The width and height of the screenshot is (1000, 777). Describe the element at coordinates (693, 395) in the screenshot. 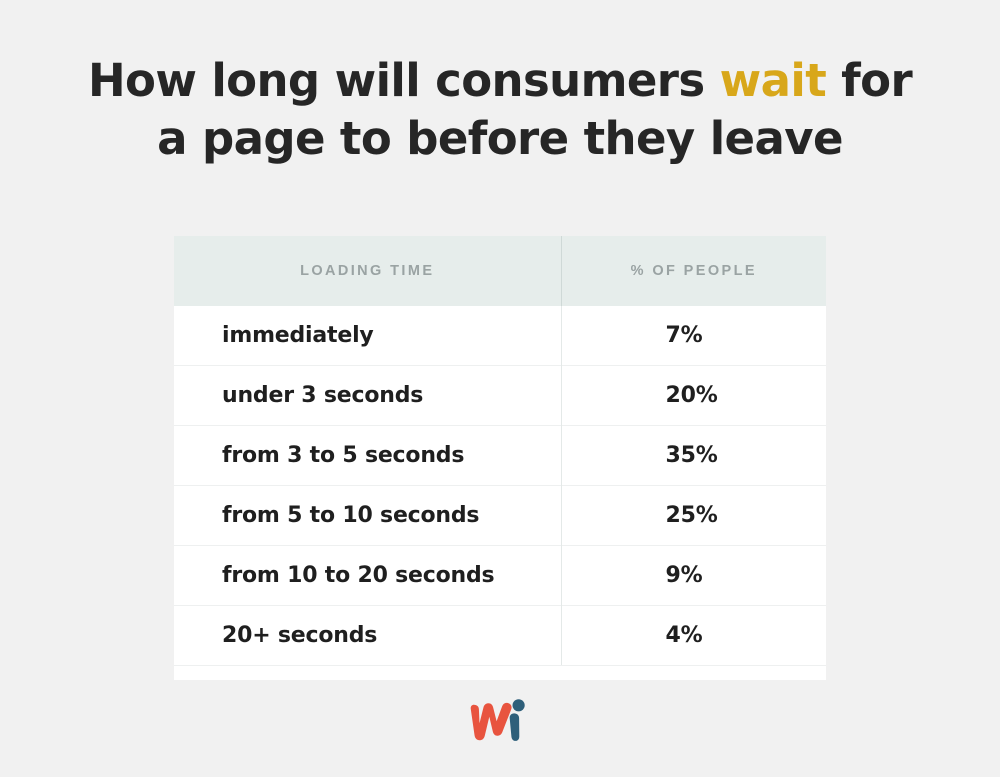

I see `cell-percent: 20%` at that location.